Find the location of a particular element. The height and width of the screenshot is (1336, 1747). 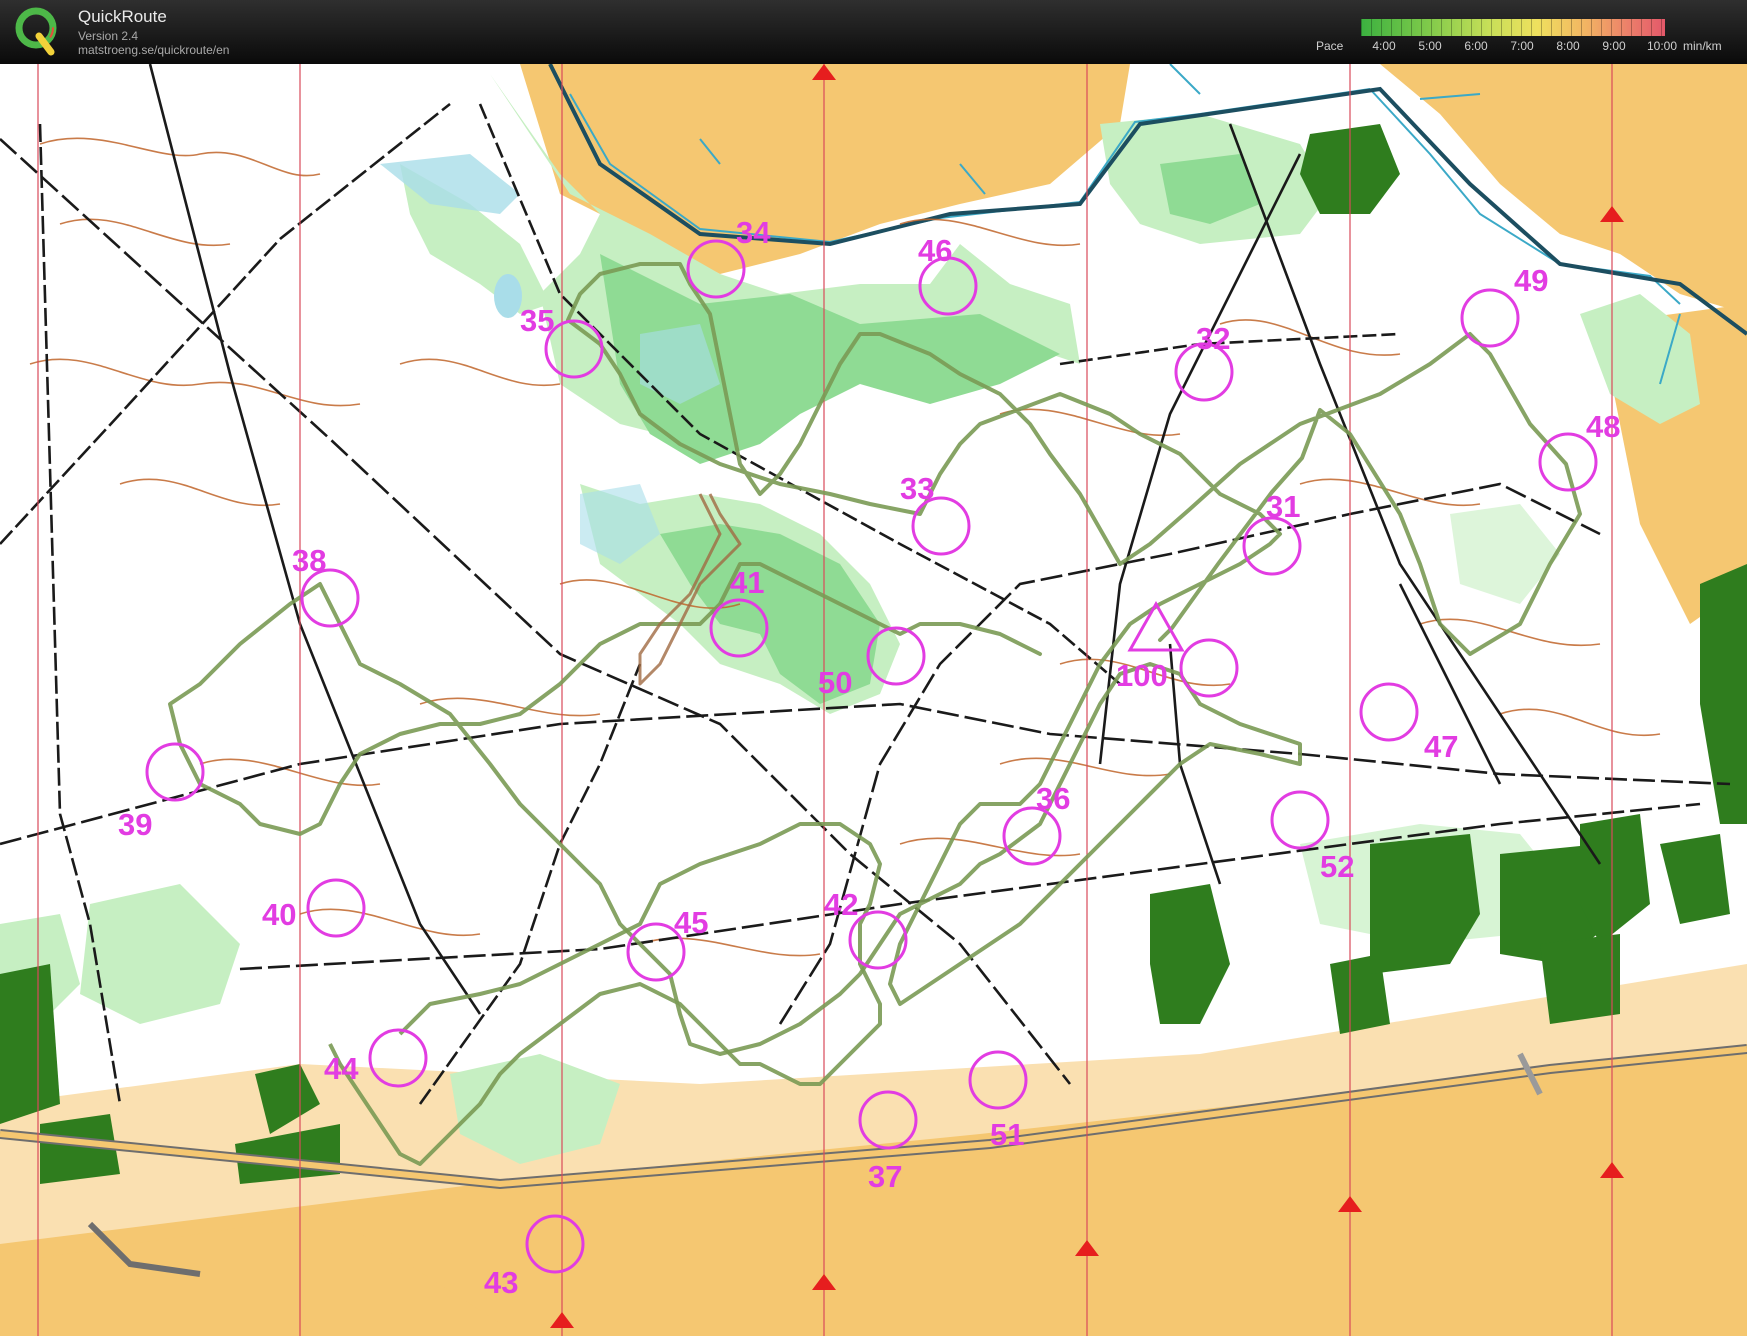

pace-tick: 4:00 is located at coordinates (1384, 46).